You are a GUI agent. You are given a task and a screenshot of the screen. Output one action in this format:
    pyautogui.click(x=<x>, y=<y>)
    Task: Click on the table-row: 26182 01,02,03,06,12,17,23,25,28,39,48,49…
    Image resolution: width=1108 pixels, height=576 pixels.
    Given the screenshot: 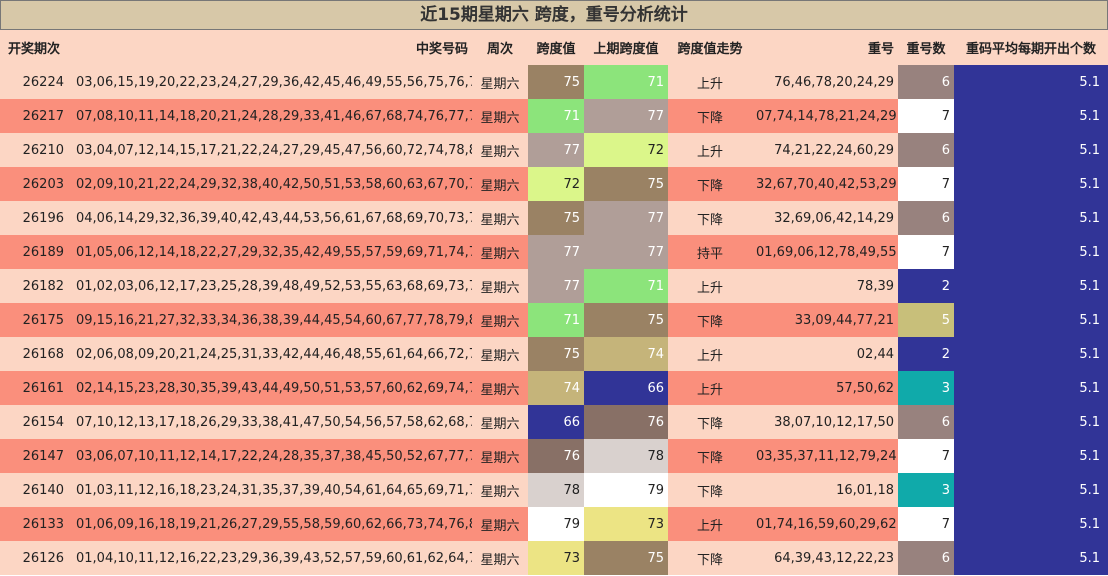 What is the action you would take?
    pyautogui.click(x=554, y=286)
    